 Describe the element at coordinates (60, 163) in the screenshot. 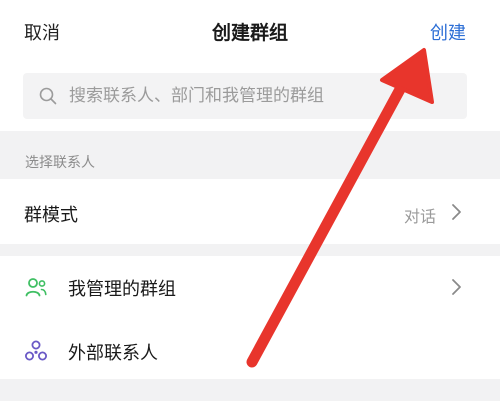

I see `section-label: 选择联系人` at that location.